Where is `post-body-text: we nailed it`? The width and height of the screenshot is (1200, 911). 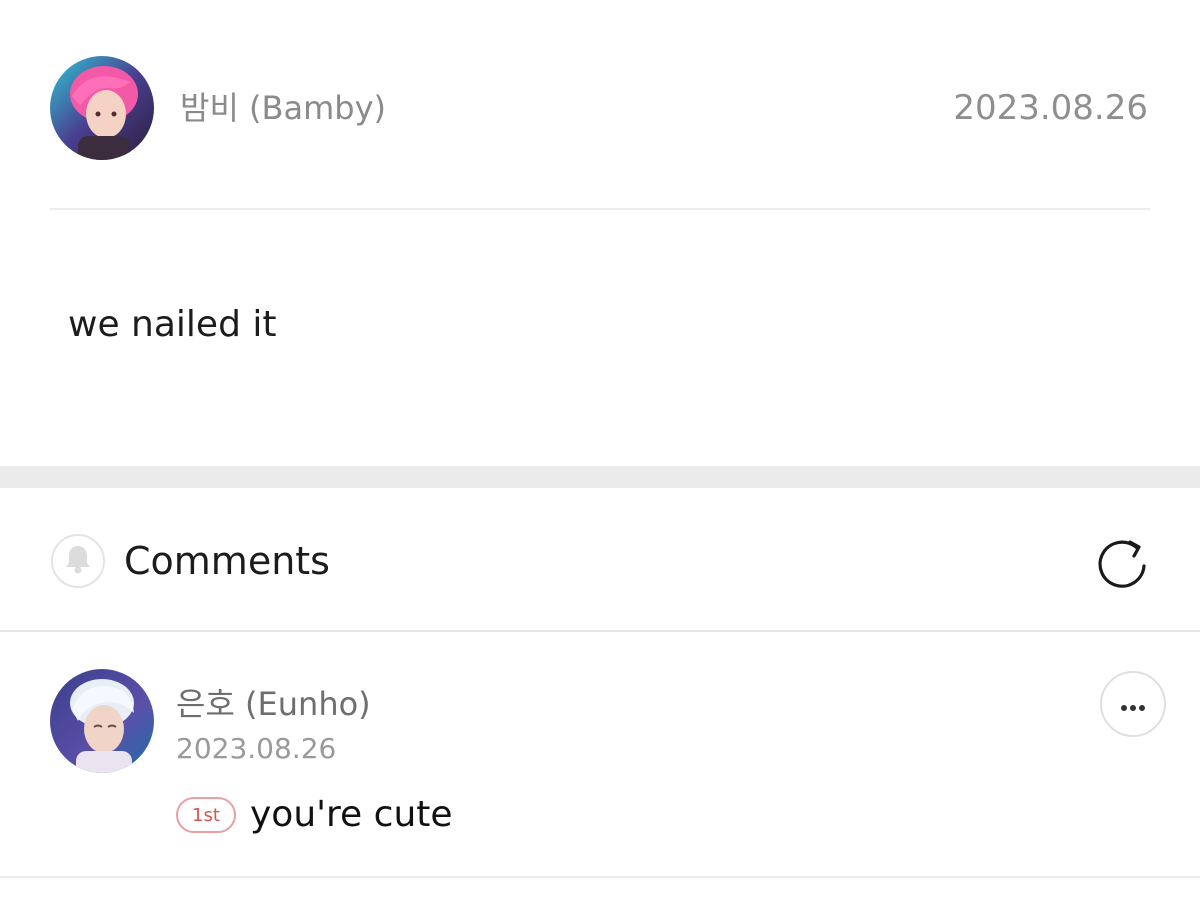
post-body-text: we nailed it is located at coordinates (172, 324).